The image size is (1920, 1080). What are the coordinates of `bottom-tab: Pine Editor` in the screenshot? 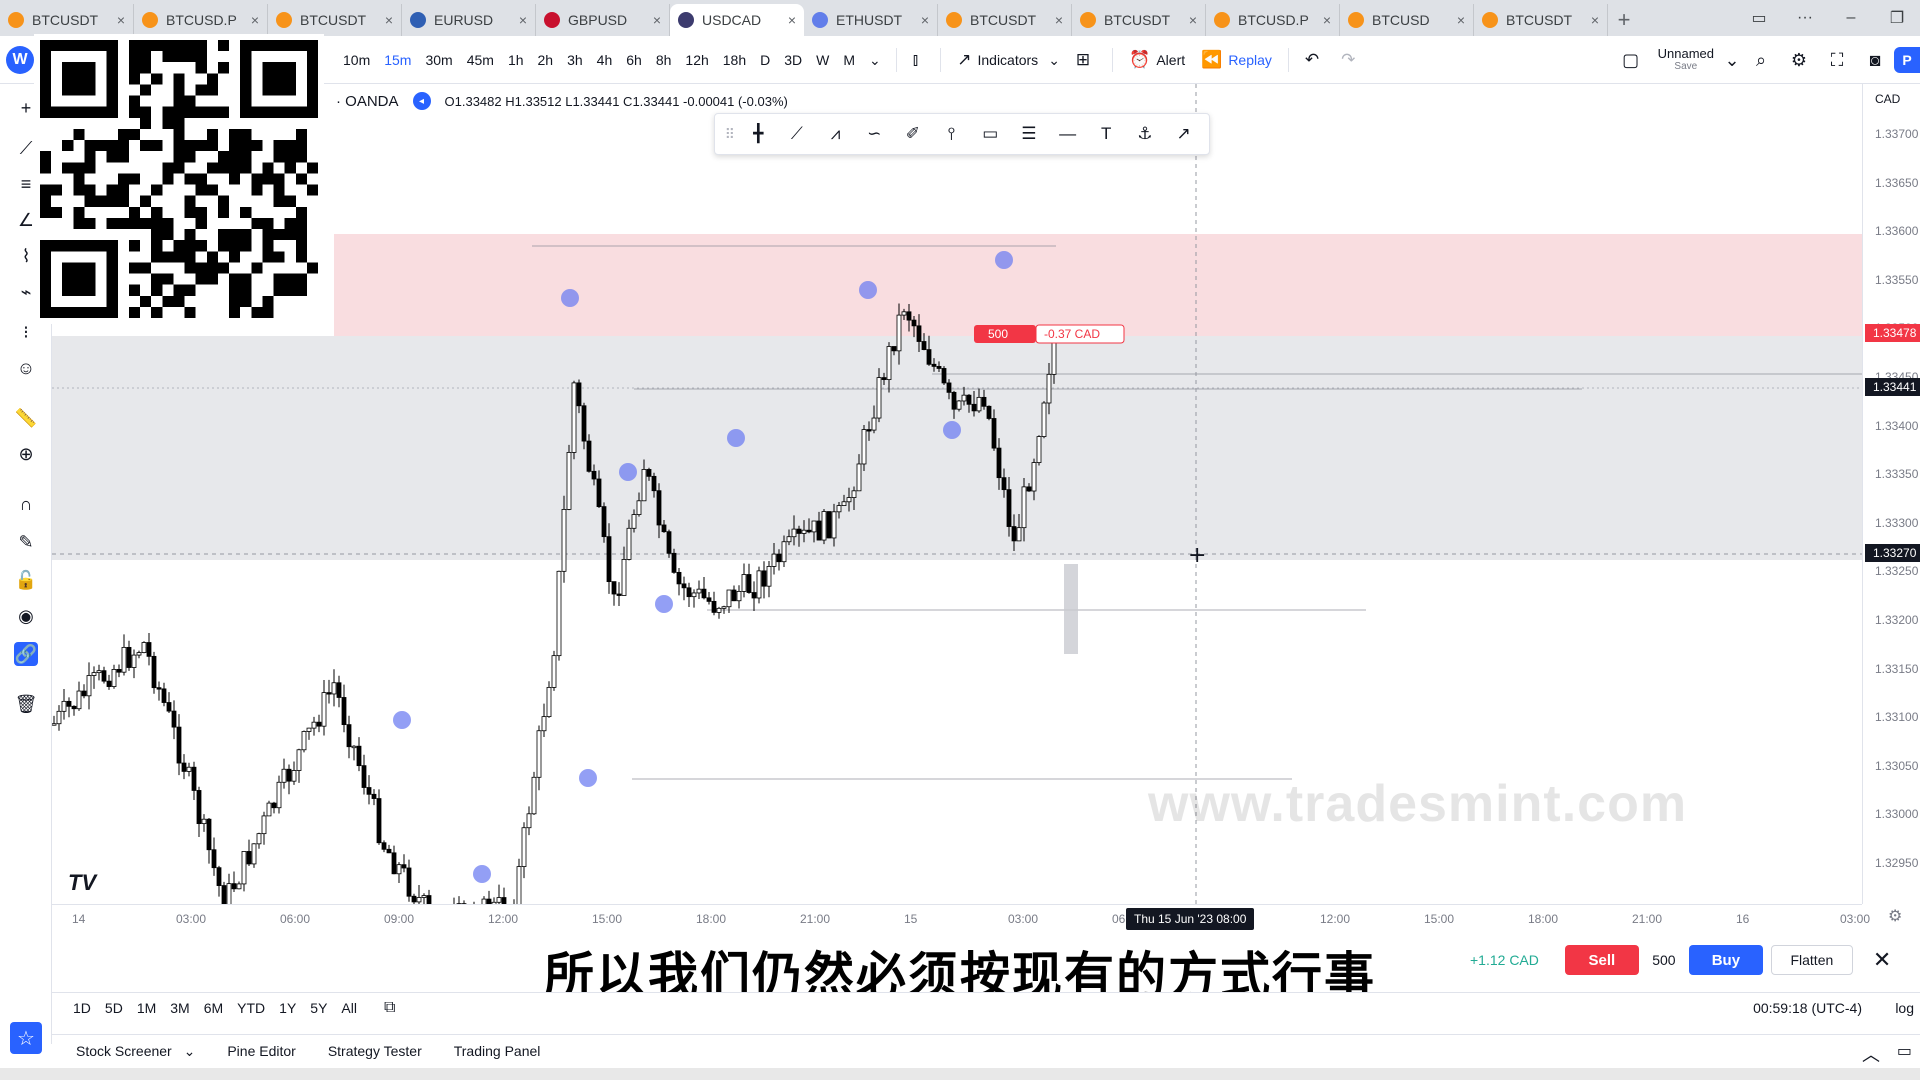 It's located at (261, 1051).